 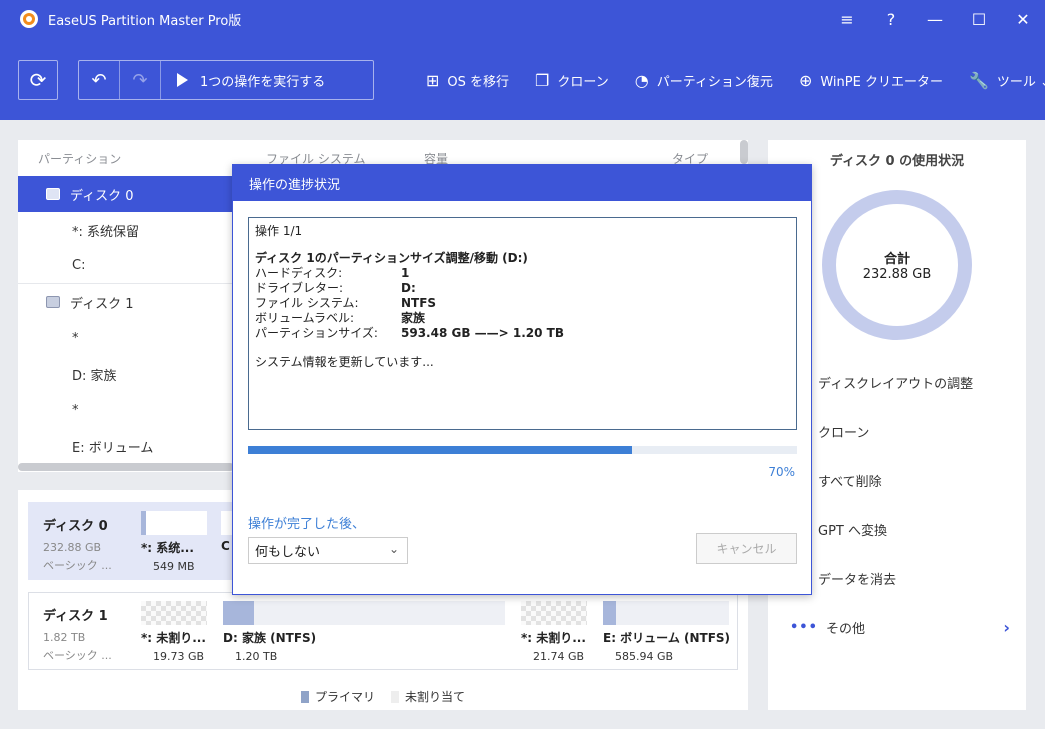 I want to click on disk-size: 232.88 GB, so click(x=72, y=547).